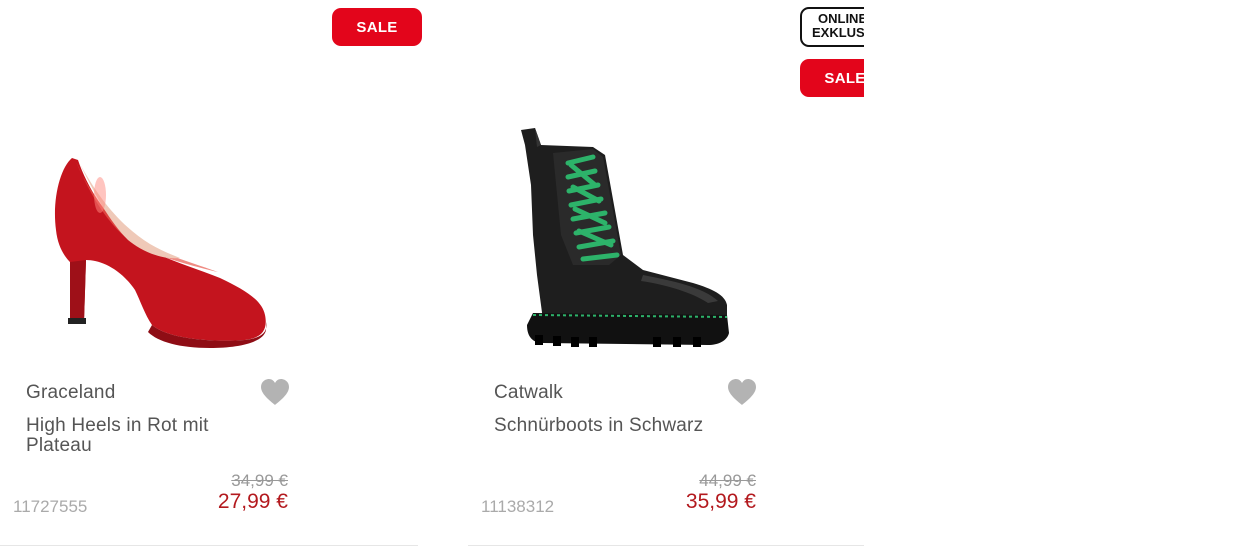  What do you see at coordinates (259, 480) in the screenshot?
I see `old-price: 34,99 €` at bounding box center [259, 480].